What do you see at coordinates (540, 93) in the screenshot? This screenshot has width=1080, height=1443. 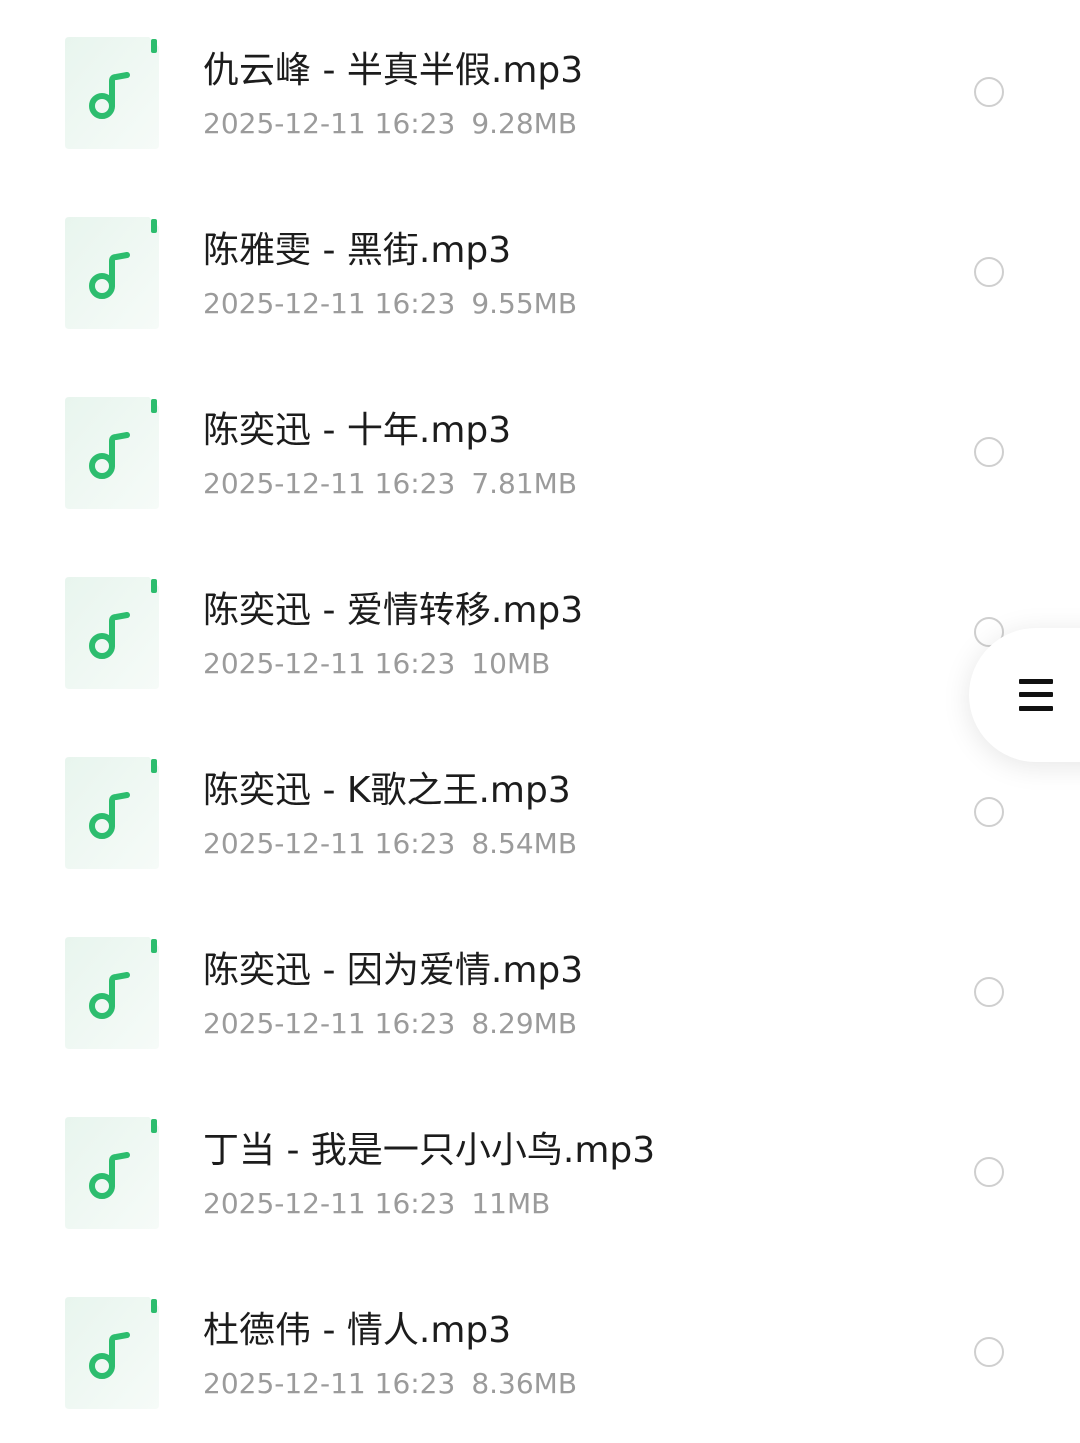 I see `file-row: 仇云峰 - 半真半假.mp3 2025-12-11 16:23 9.28MB` at bounding box center [540, 93].